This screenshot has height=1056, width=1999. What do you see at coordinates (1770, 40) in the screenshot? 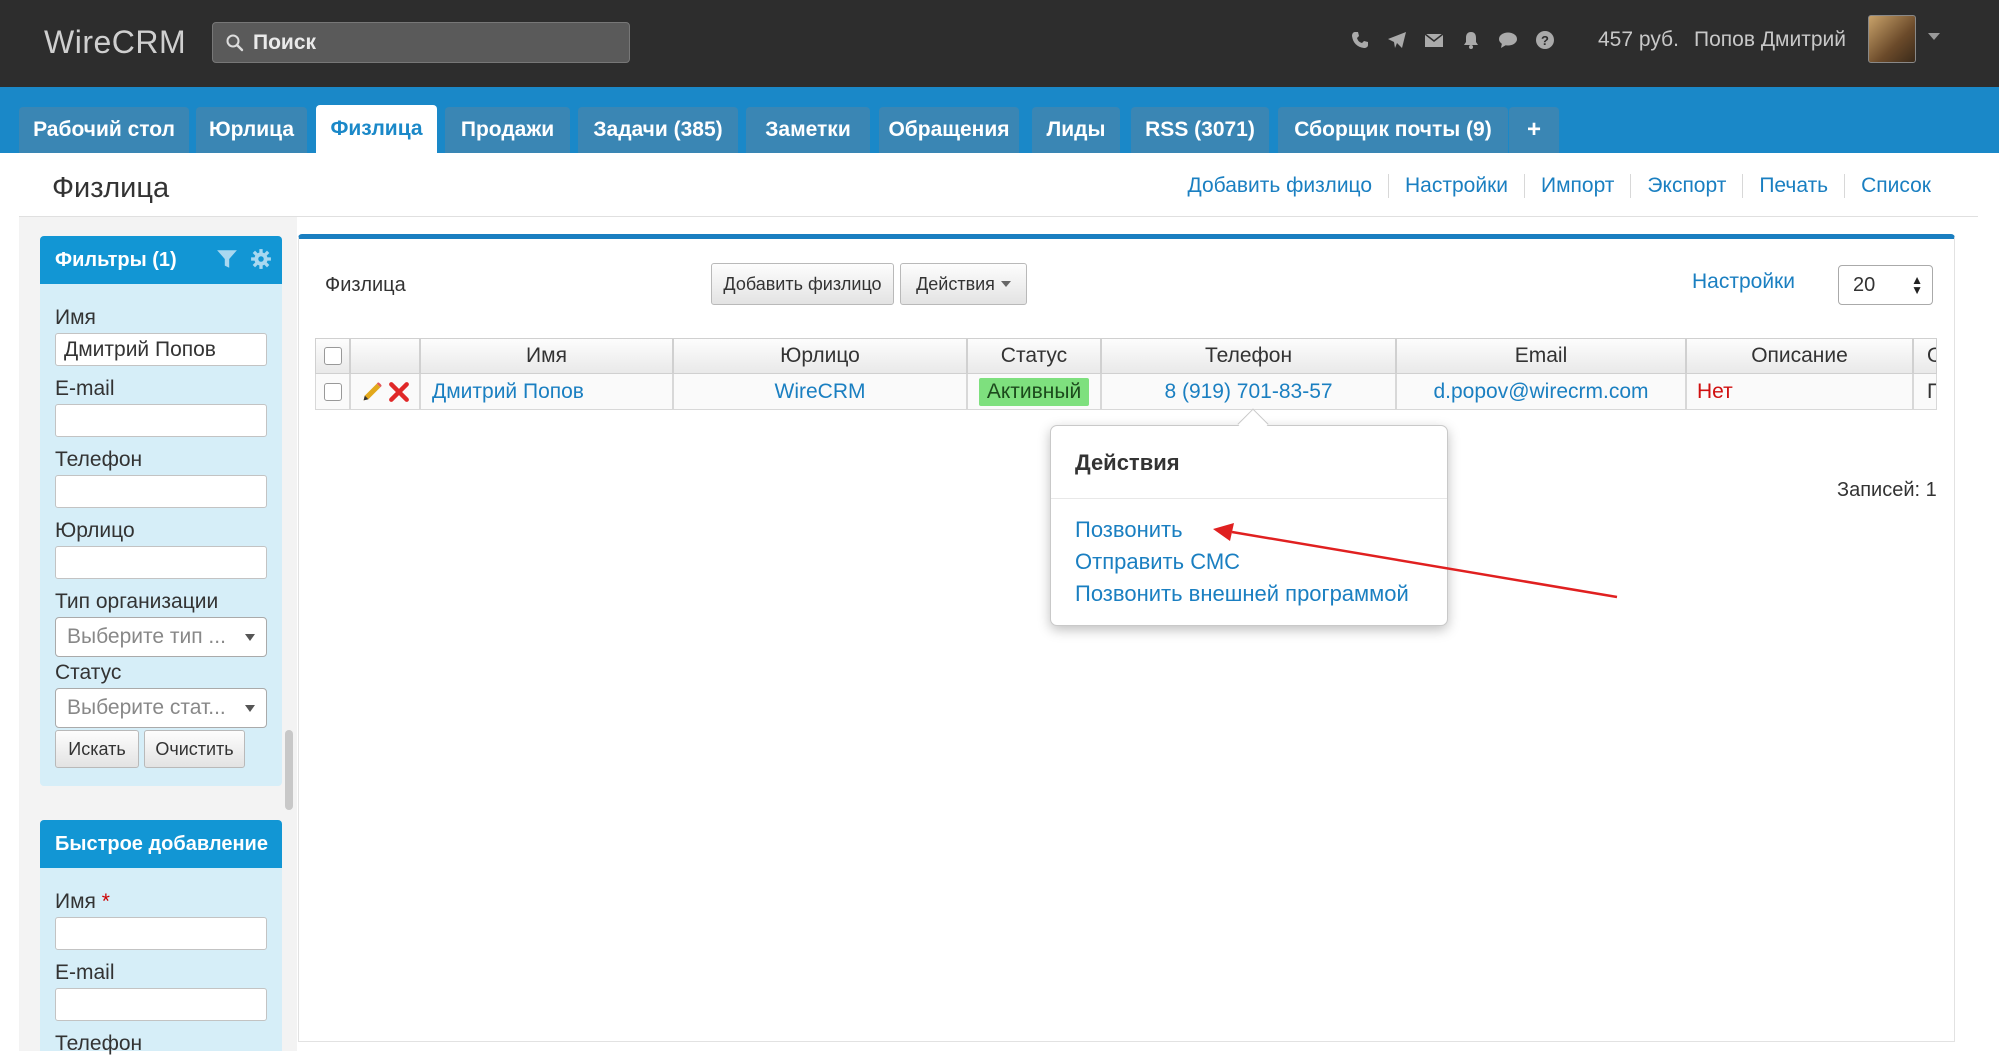
I see `user-name: Попов Дмитрий` at bounding box center [1770, 40].